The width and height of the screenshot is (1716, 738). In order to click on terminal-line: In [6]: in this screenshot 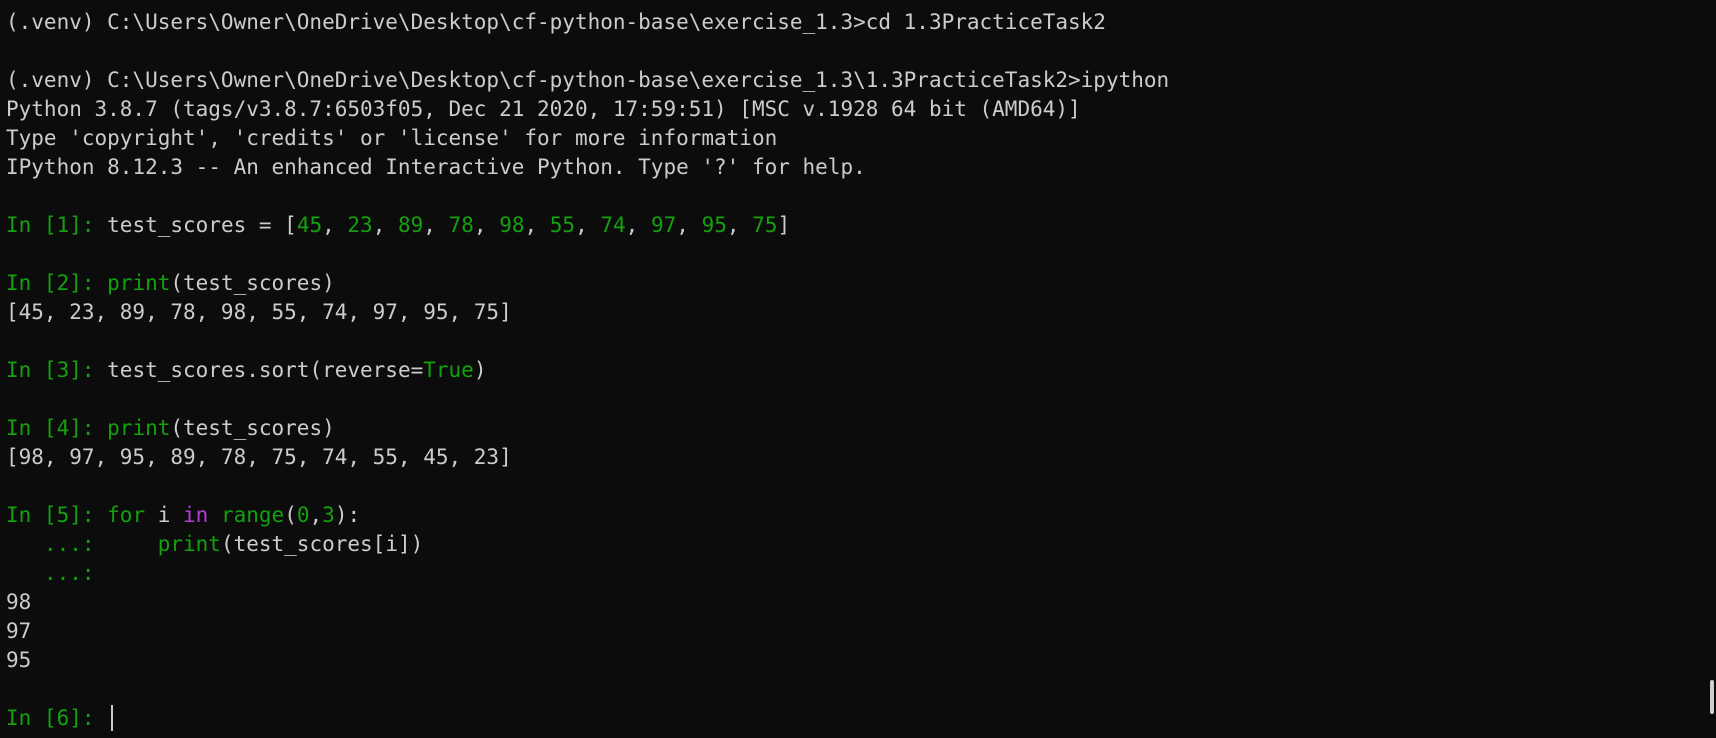, I will do `click(851, 718)`.